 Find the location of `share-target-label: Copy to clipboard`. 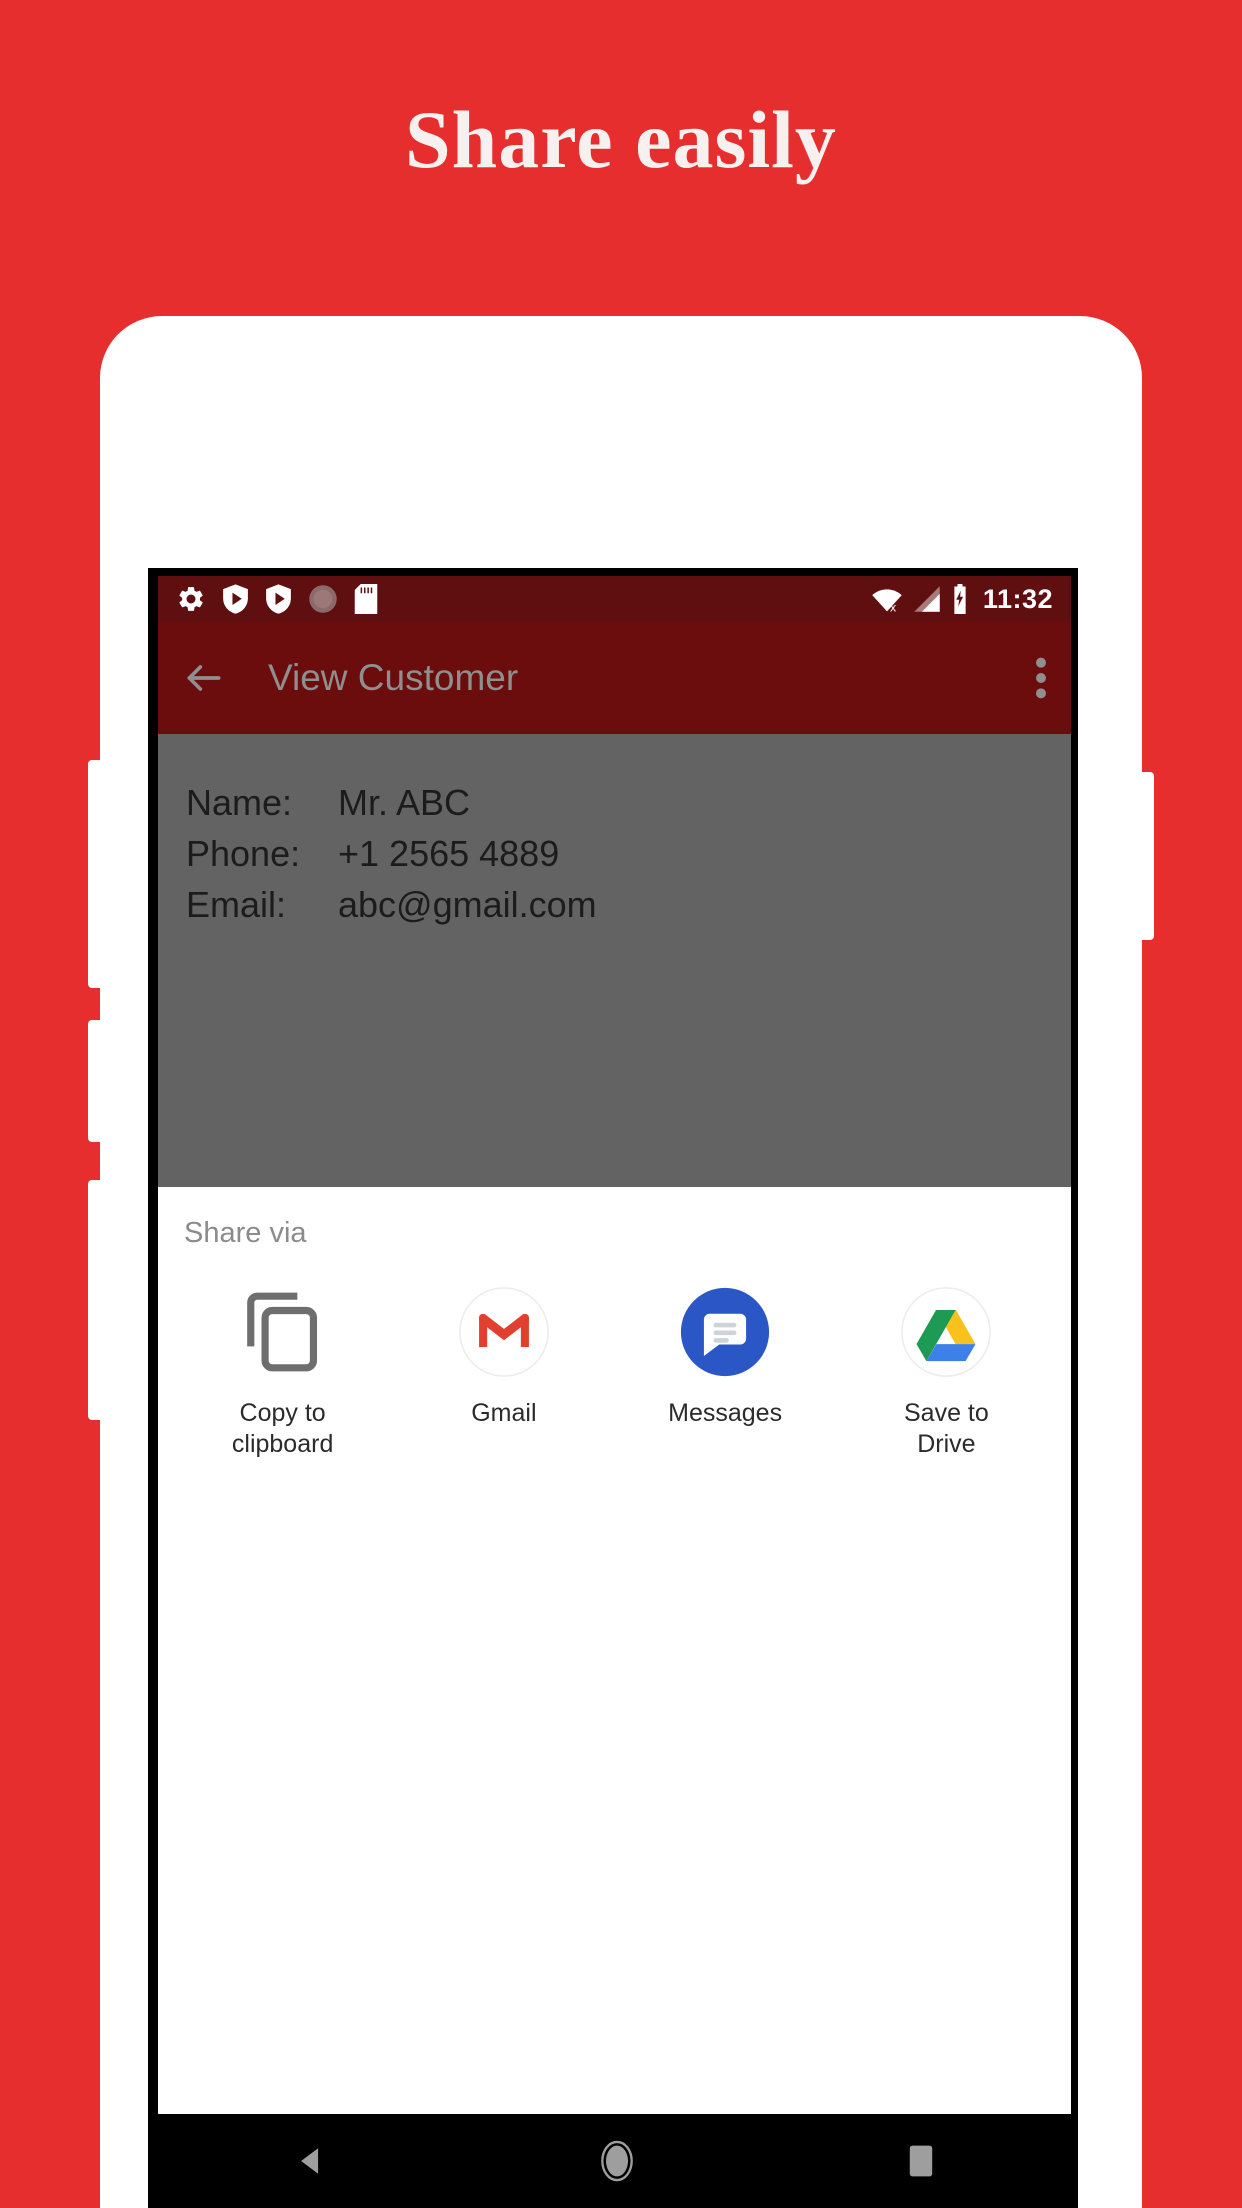

share-target-label: Copy to clipboard is located at coordinates (282, 1428).